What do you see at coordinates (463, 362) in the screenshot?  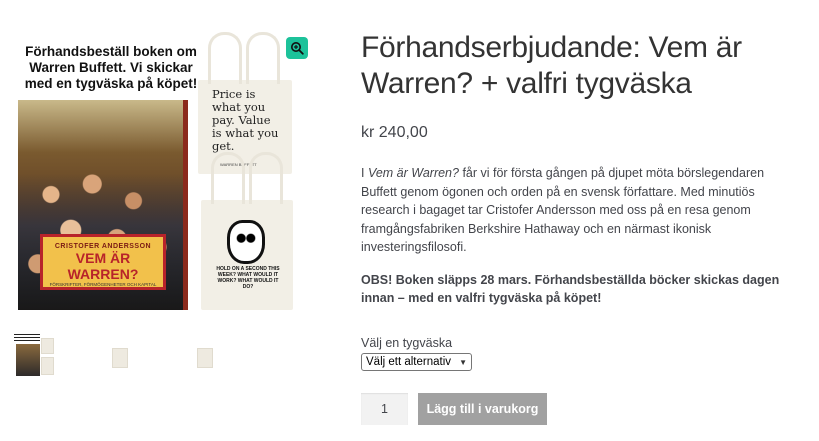 I see `chevron-down-icon: ▼` at bounding box center [463, 362].